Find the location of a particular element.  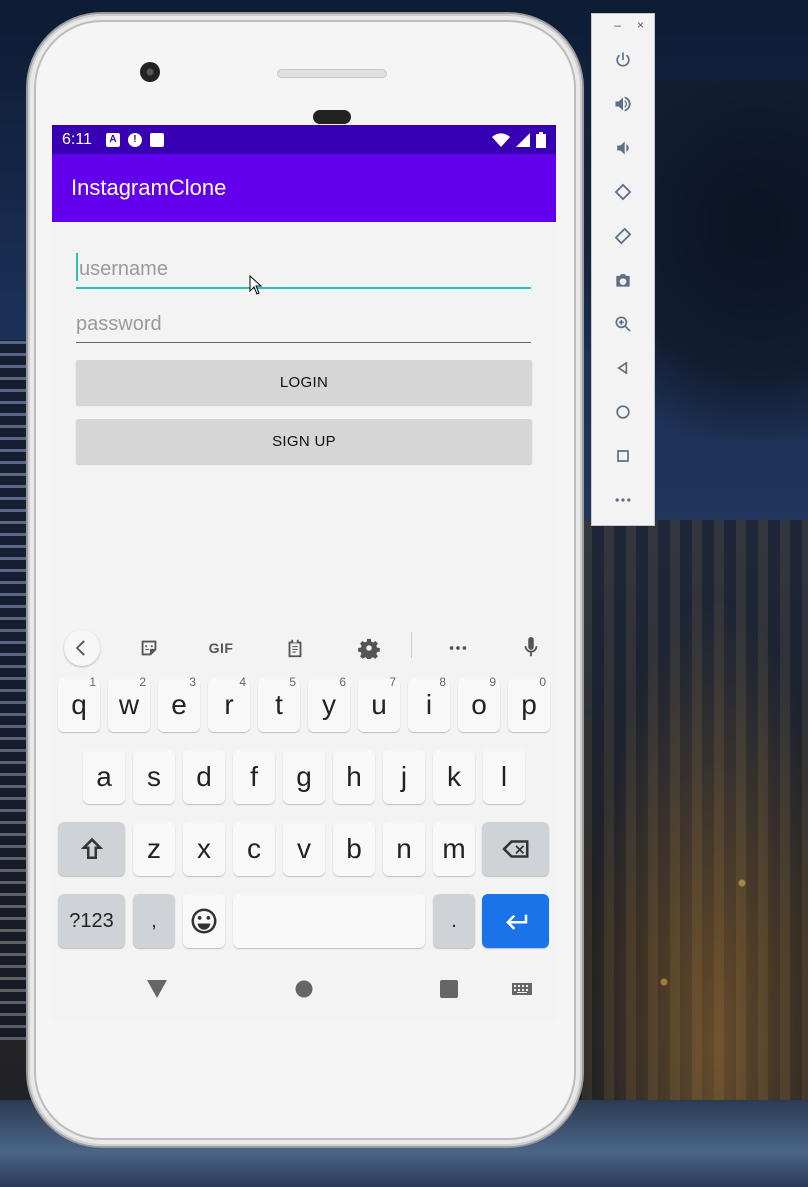

key-label: k is located at coordinates (454, 776).